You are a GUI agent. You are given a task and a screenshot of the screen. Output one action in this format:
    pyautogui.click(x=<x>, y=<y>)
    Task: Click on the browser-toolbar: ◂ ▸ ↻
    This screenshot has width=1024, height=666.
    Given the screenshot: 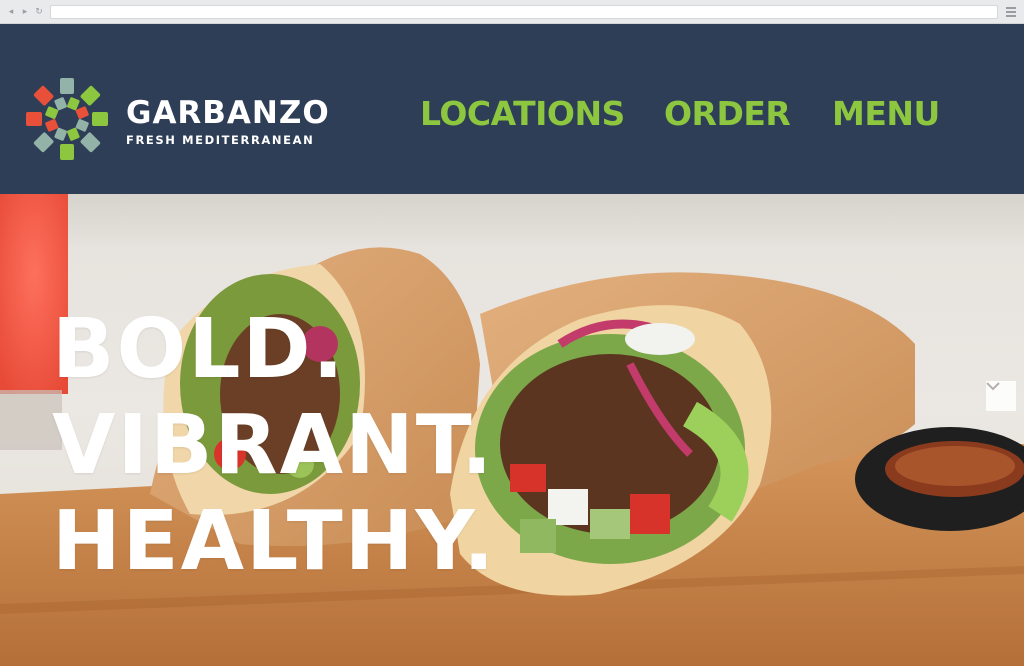 What is the action you would take?
    pyautogui.click(x=512, y=12)
    